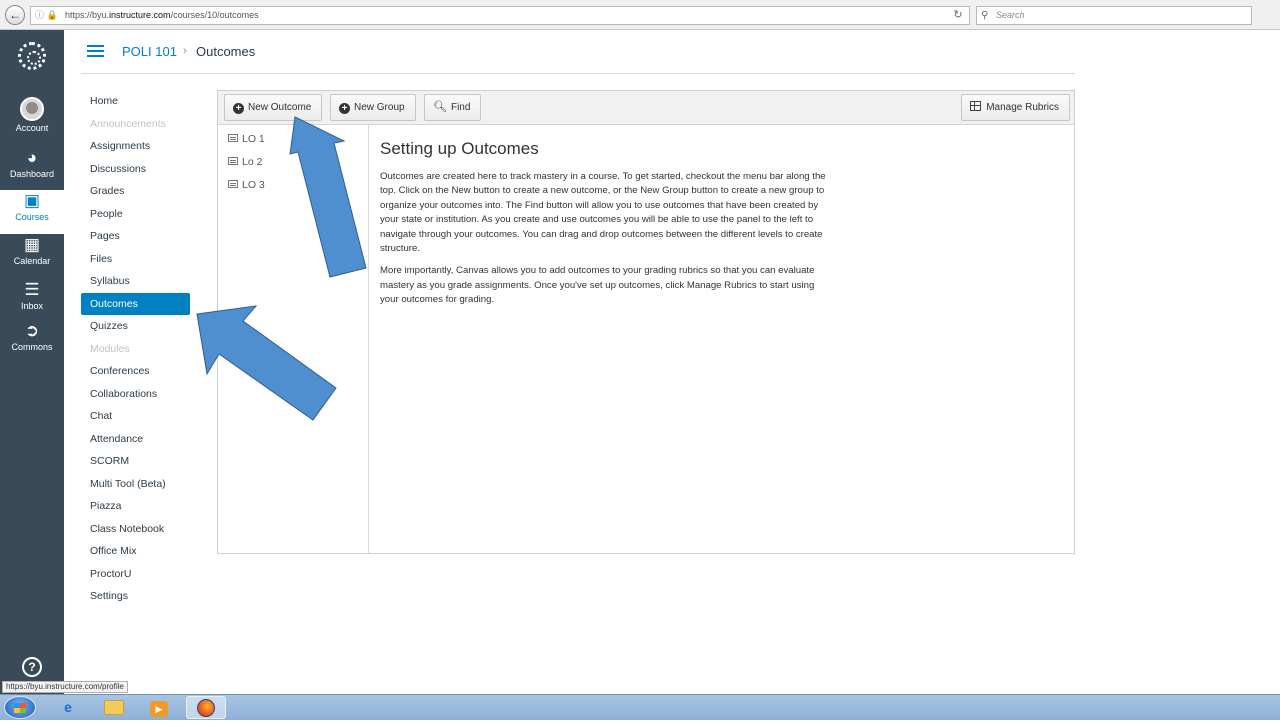 This screenshot has height=724, width=1280. What do you see at coordinates (226, 51) in the screenshot?
I see `breadcrumb-current-page: Outcomes` at bounding box center [226, 51].